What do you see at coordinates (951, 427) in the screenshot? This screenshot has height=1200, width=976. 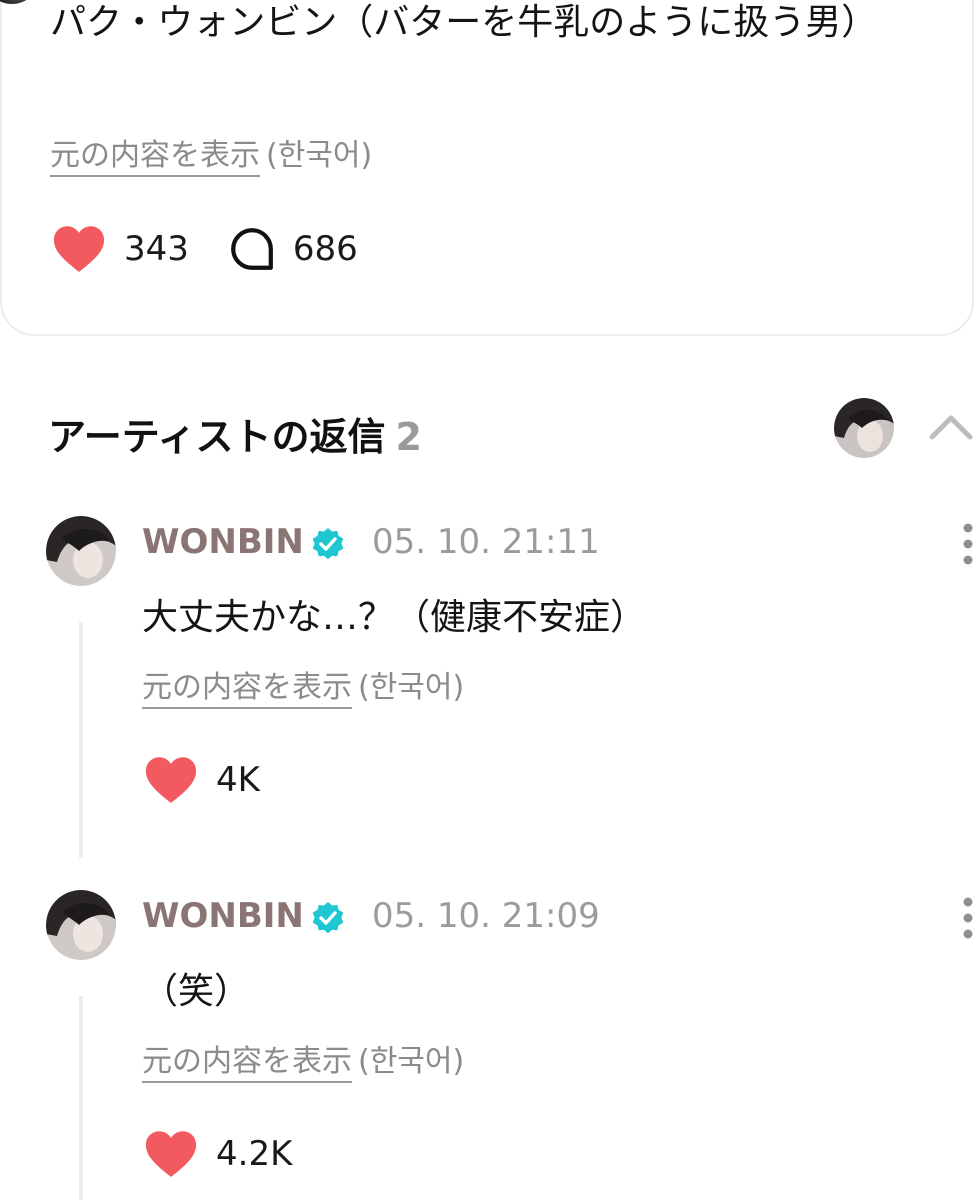 I see `chevron-up-icon` at bounding box center [951, 427].